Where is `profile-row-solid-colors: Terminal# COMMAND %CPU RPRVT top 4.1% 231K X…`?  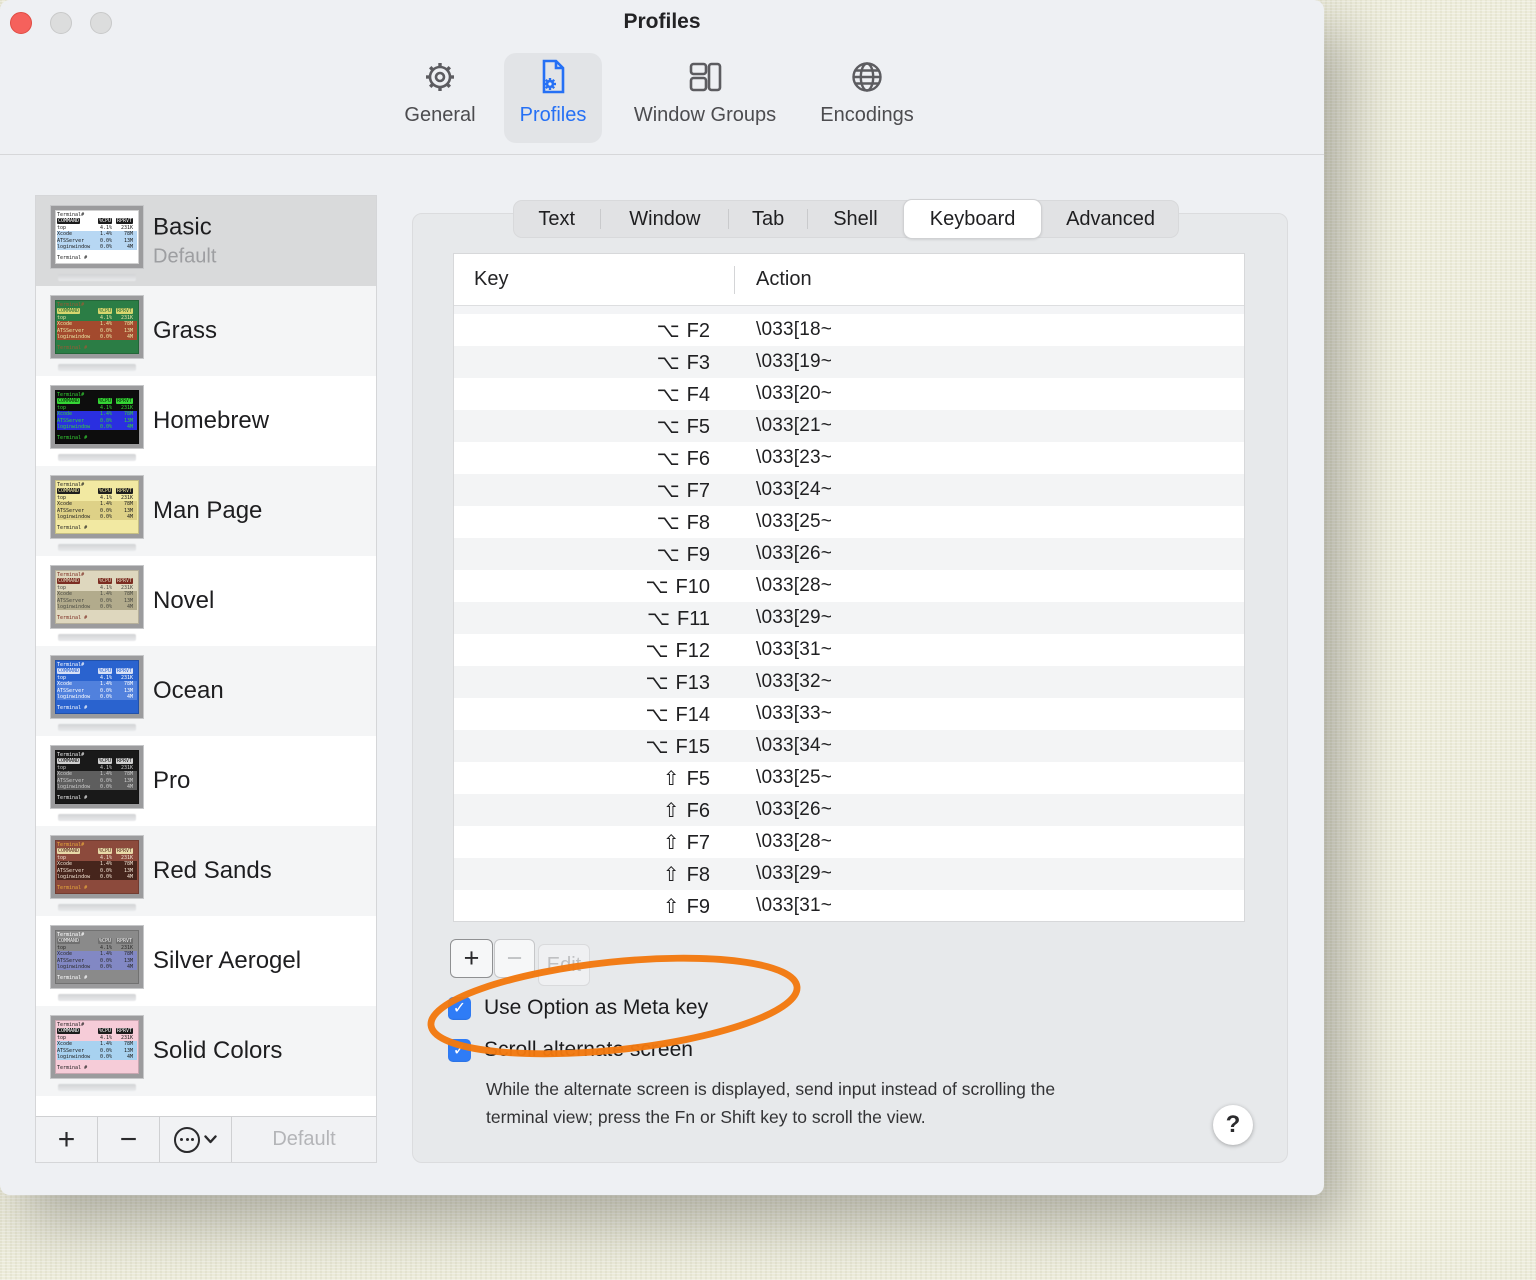 profile-row-solid-colors: Terminal# COMMAND %CPU RPRVT top 4.1% 231K X… is located at coordinates (206, 1051).